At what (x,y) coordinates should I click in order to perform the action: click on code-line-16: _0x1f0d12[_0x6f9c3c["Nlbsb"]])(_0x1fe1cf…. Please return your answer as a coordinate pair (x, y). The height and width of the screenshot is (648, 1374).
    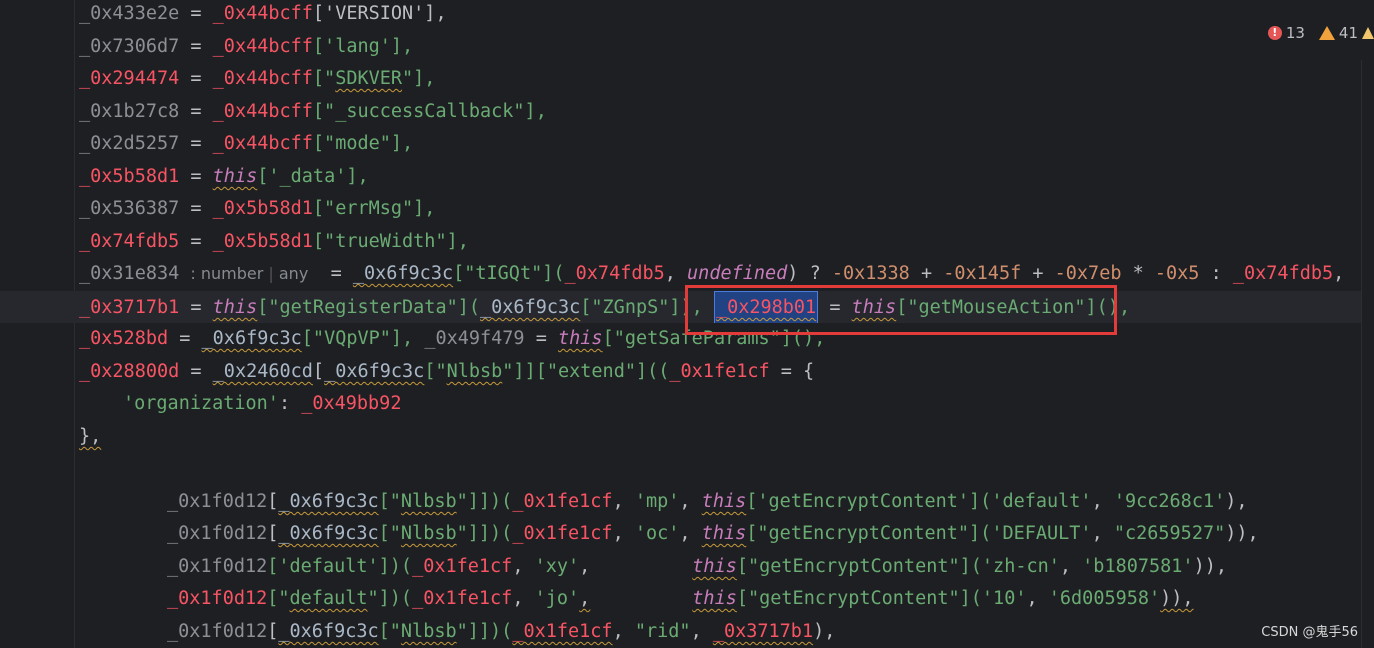
    Looking at the image, I should click on (713, 533).